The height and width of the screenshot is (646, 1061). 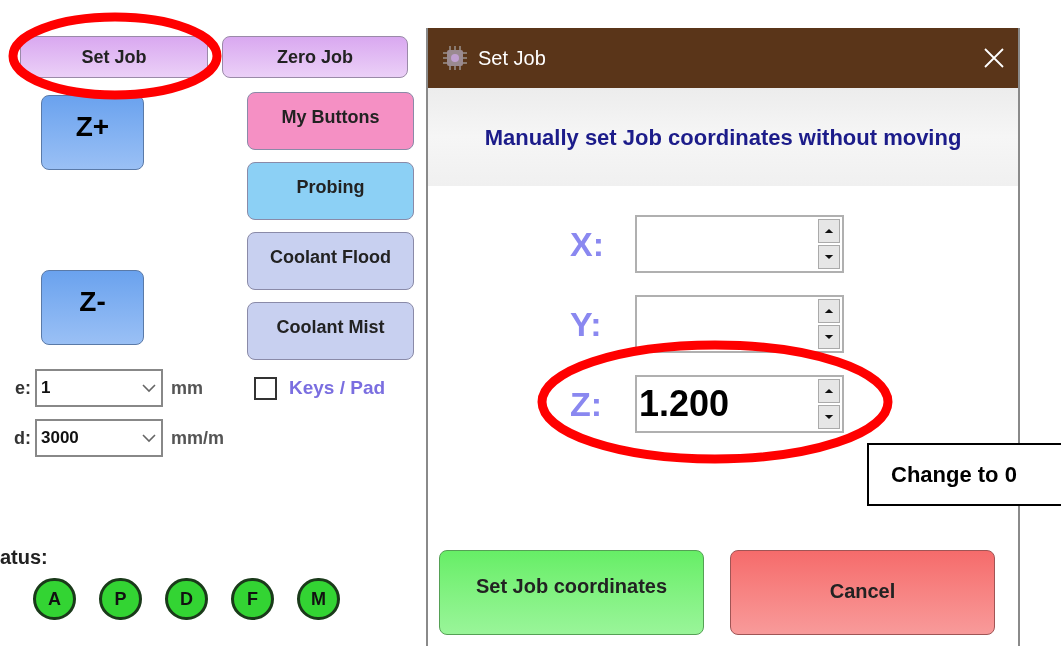 What do you see at coordinates (512, 58) in the screenshot?
I see `window-title: Set Job` at bounding box center [512, 58].